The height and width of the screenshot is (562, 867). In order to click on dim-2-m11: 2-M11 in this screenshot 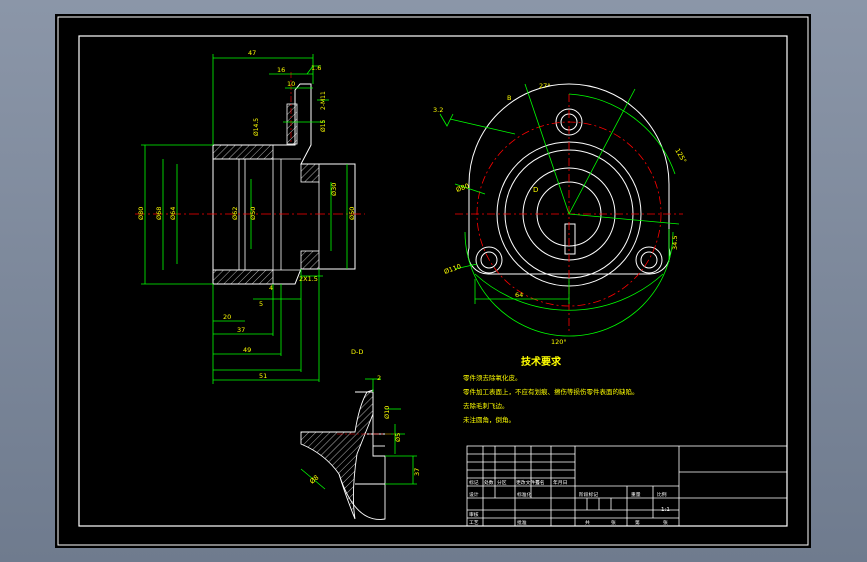, I will do `click(323, 100)`.